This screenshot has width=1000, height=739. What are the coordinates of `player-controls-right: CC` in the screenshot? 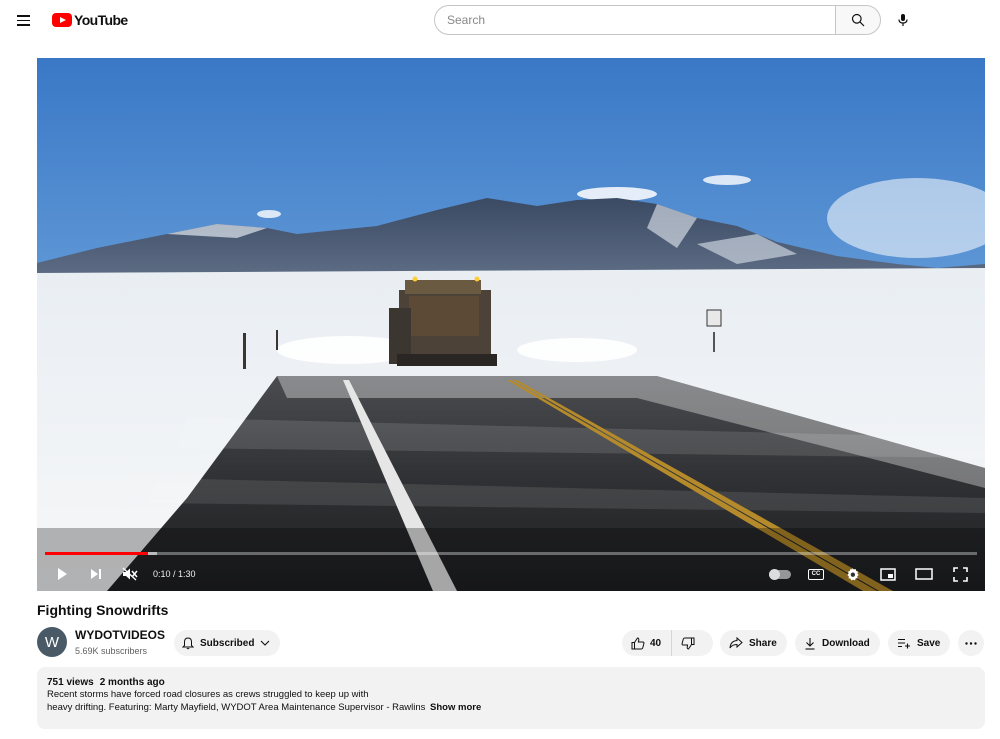 It's located at (867, 574).